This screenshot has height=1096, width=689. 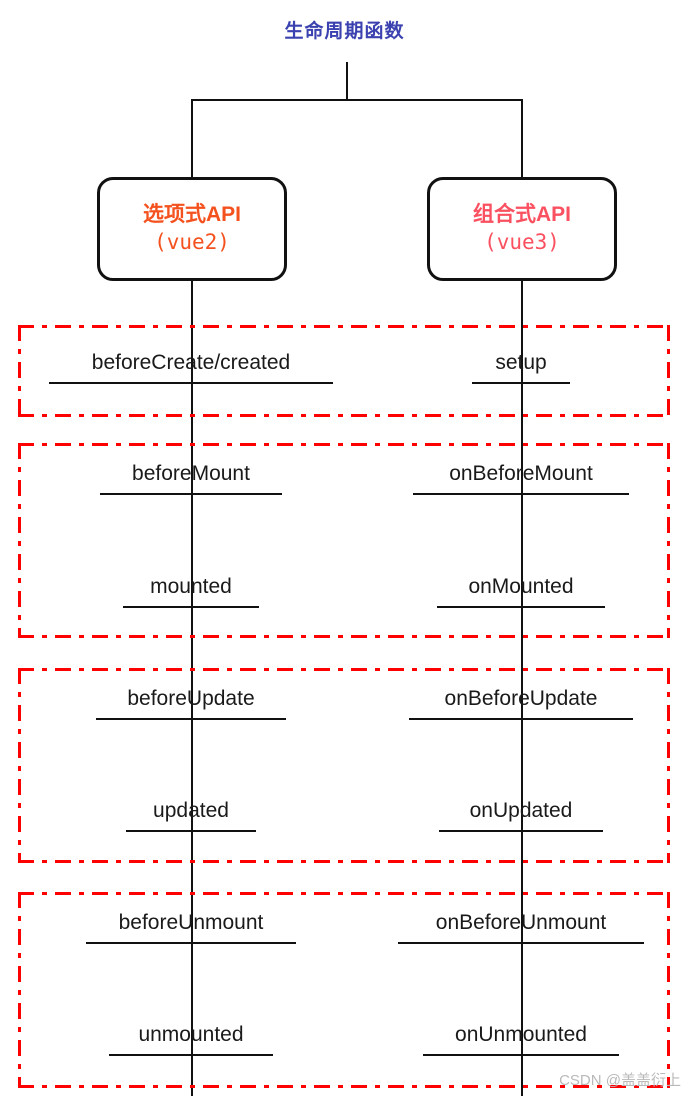 I want to click on hook-onbeforemount: onBeforeMount, so click(x=521, y=479).